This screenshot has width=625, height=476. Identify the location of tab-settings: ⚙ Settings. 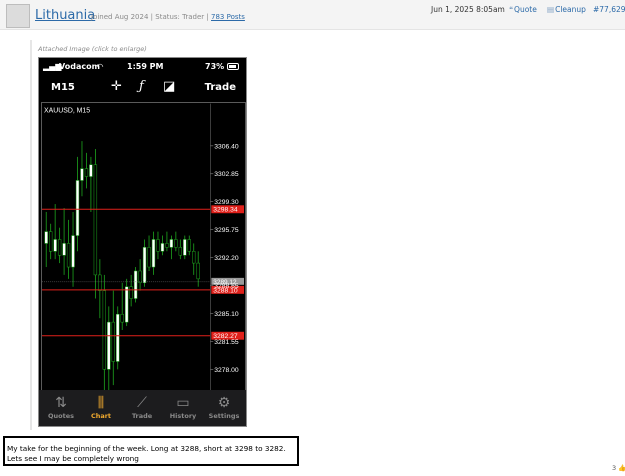
(224, 408).